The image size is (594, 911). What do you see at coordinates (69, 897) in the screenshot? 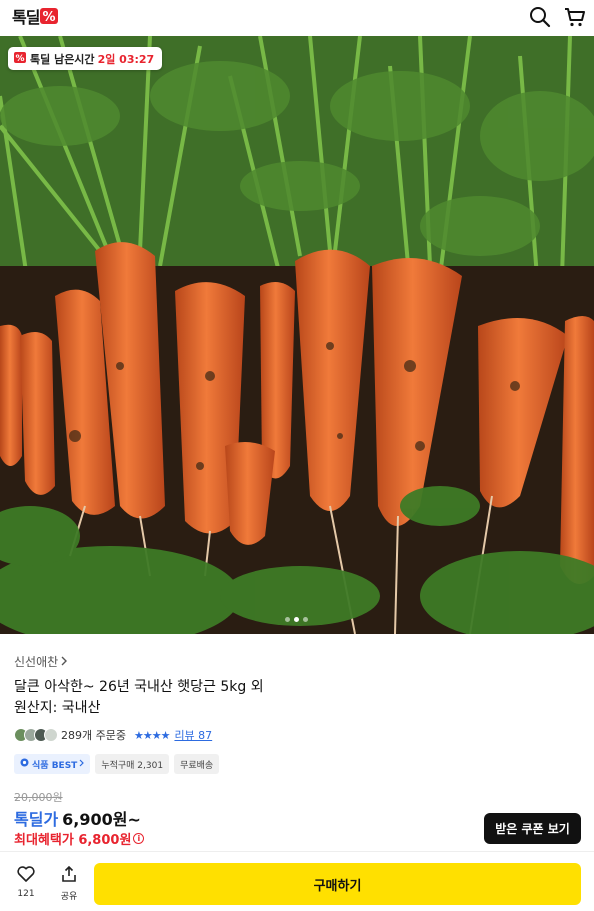
I see `share-label: 공유` at bounding box center [69, 897].